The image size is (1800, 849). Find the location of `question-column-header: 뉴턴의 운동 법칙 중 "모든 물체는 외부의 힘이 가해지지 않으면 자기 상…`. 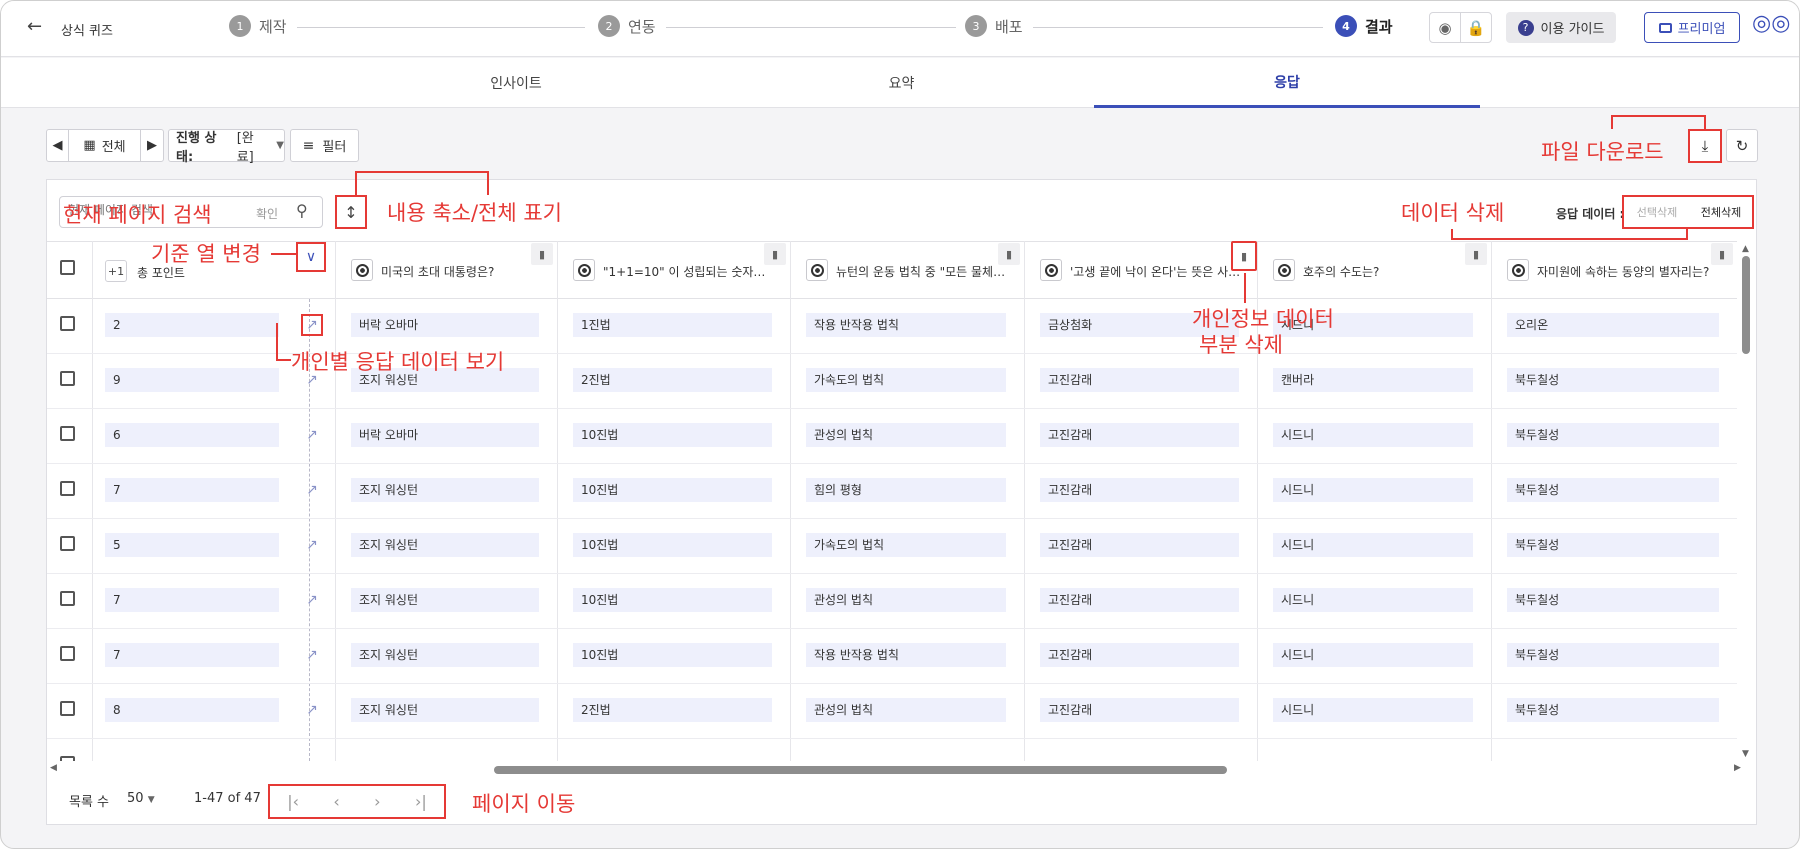

question-column-header: 뉴턴의 운동 법칙 중 "모든 물체는 외부의 힘이 가해지지 않으면 자기 상… is located at coordinates (922, 271).